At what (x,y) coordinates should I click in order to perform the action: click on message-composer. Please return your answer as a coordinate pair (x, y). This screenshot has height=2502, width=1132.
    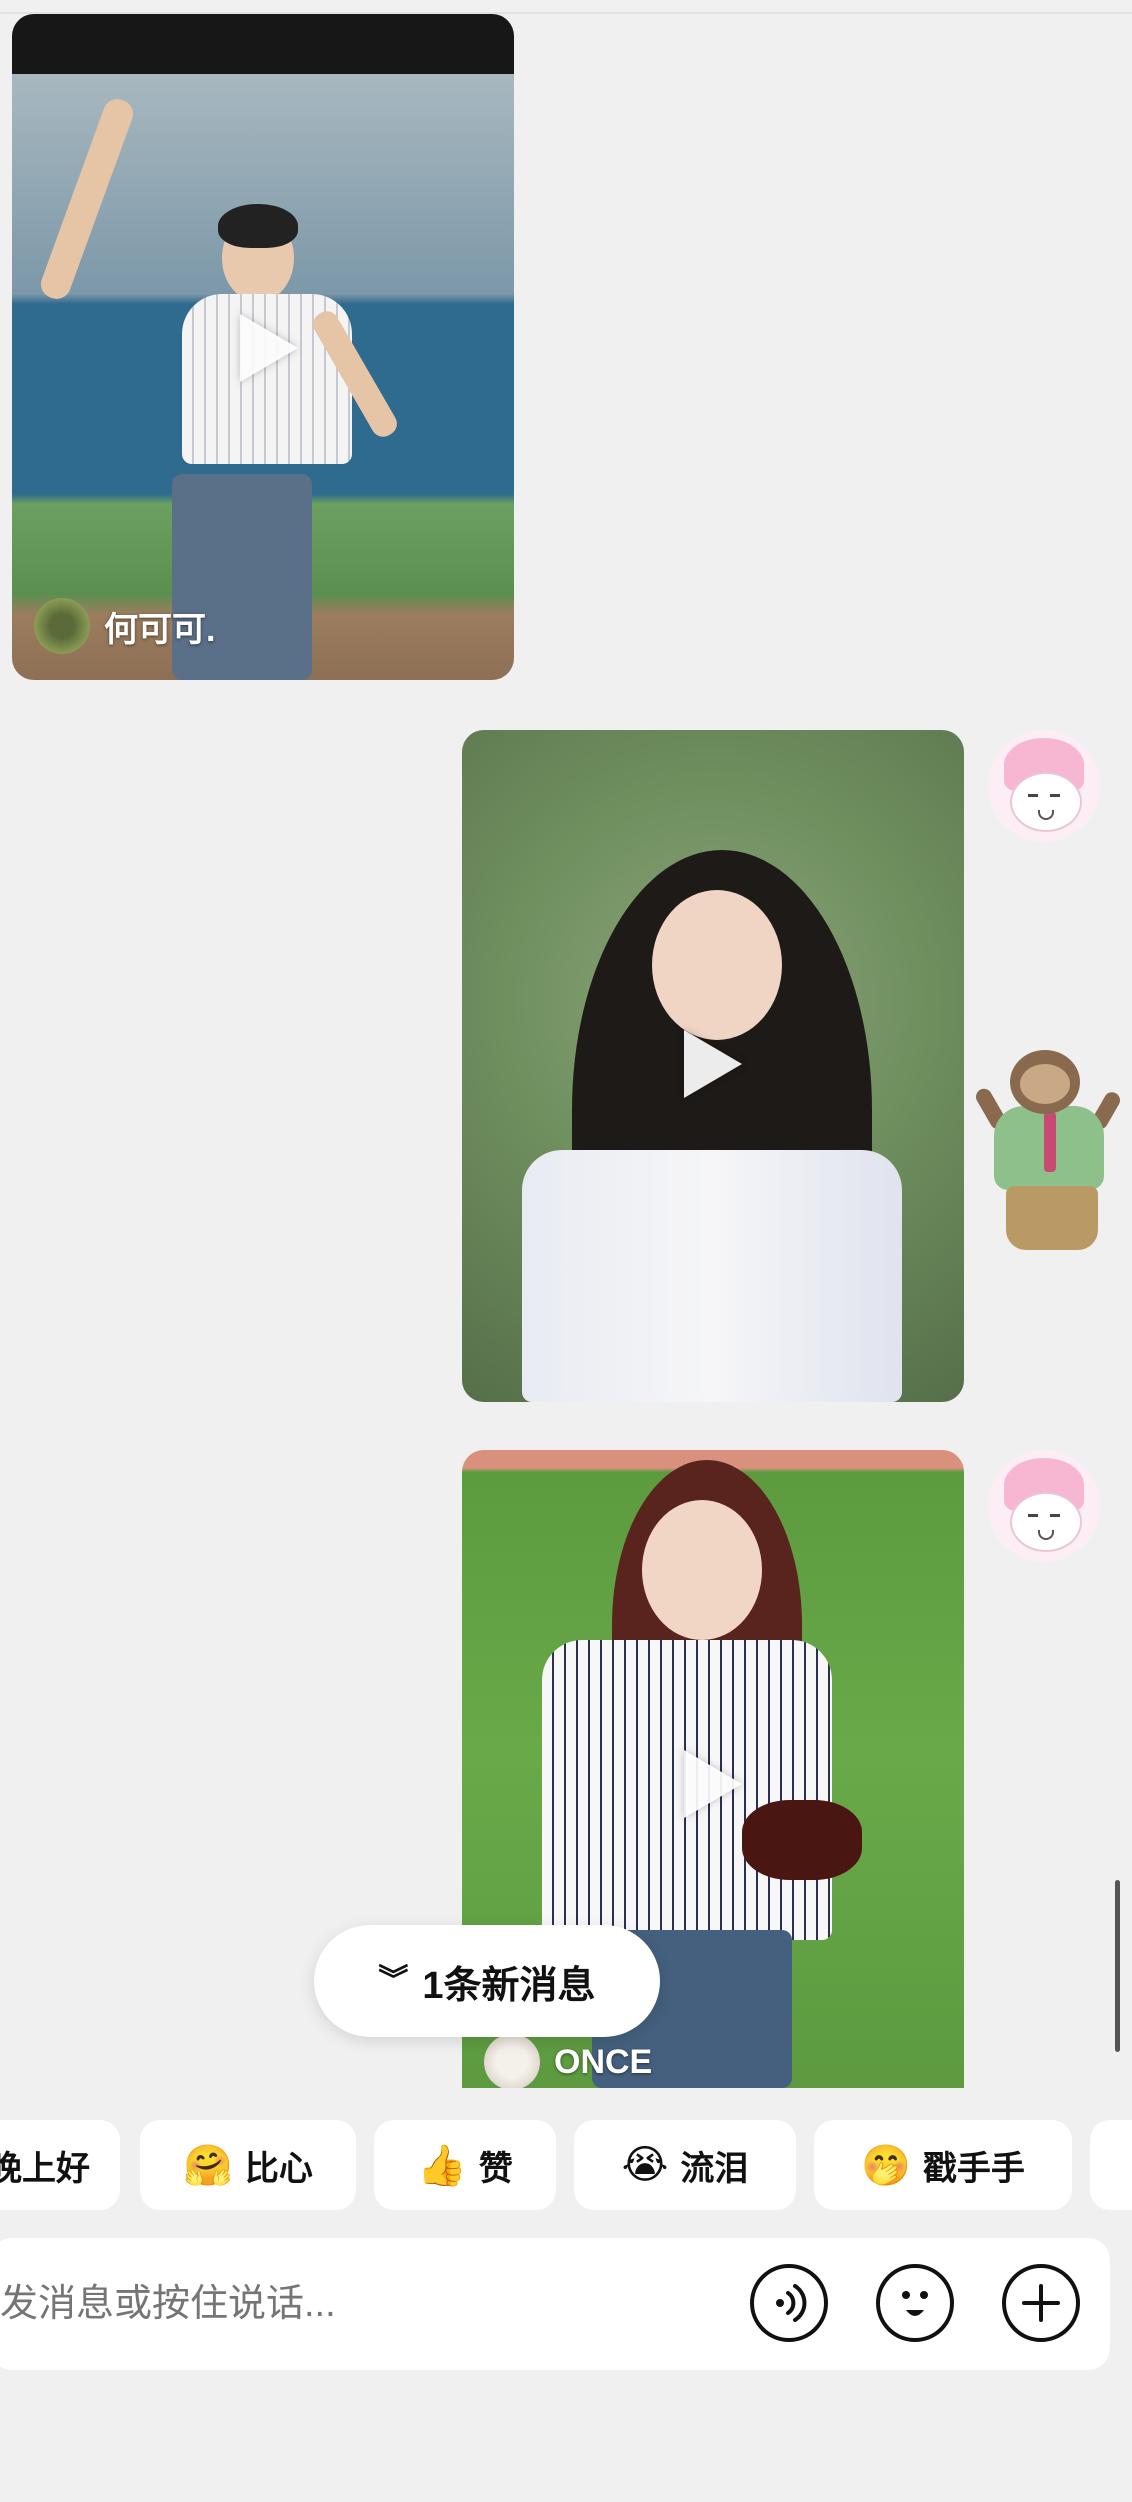
    Looking at the image, I should click on (555, 2304).